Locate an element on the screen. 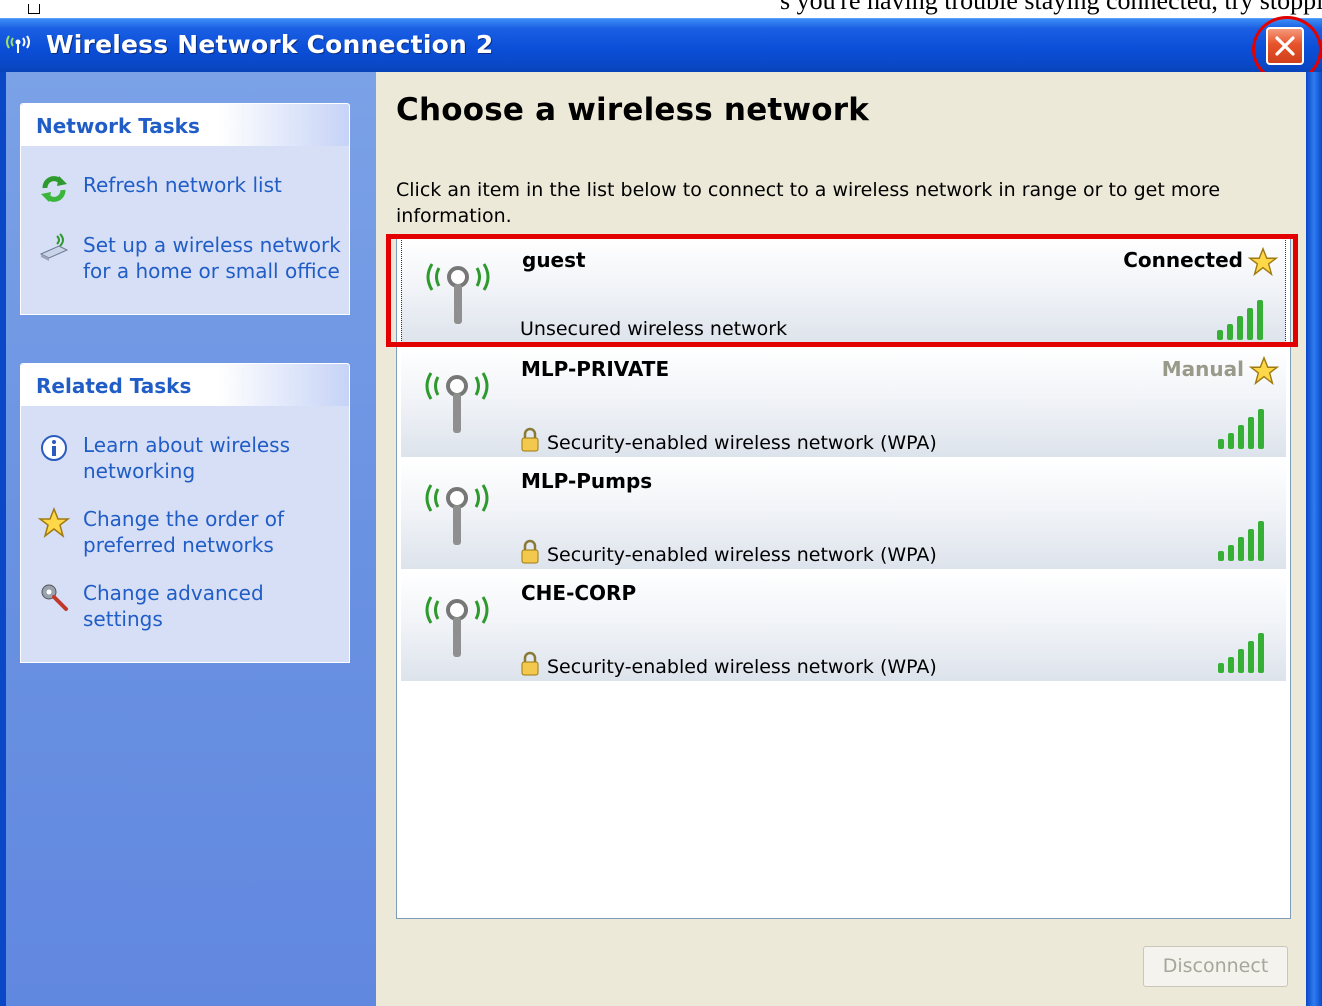  wireless-network-icon is located at coordinates (18, 44).